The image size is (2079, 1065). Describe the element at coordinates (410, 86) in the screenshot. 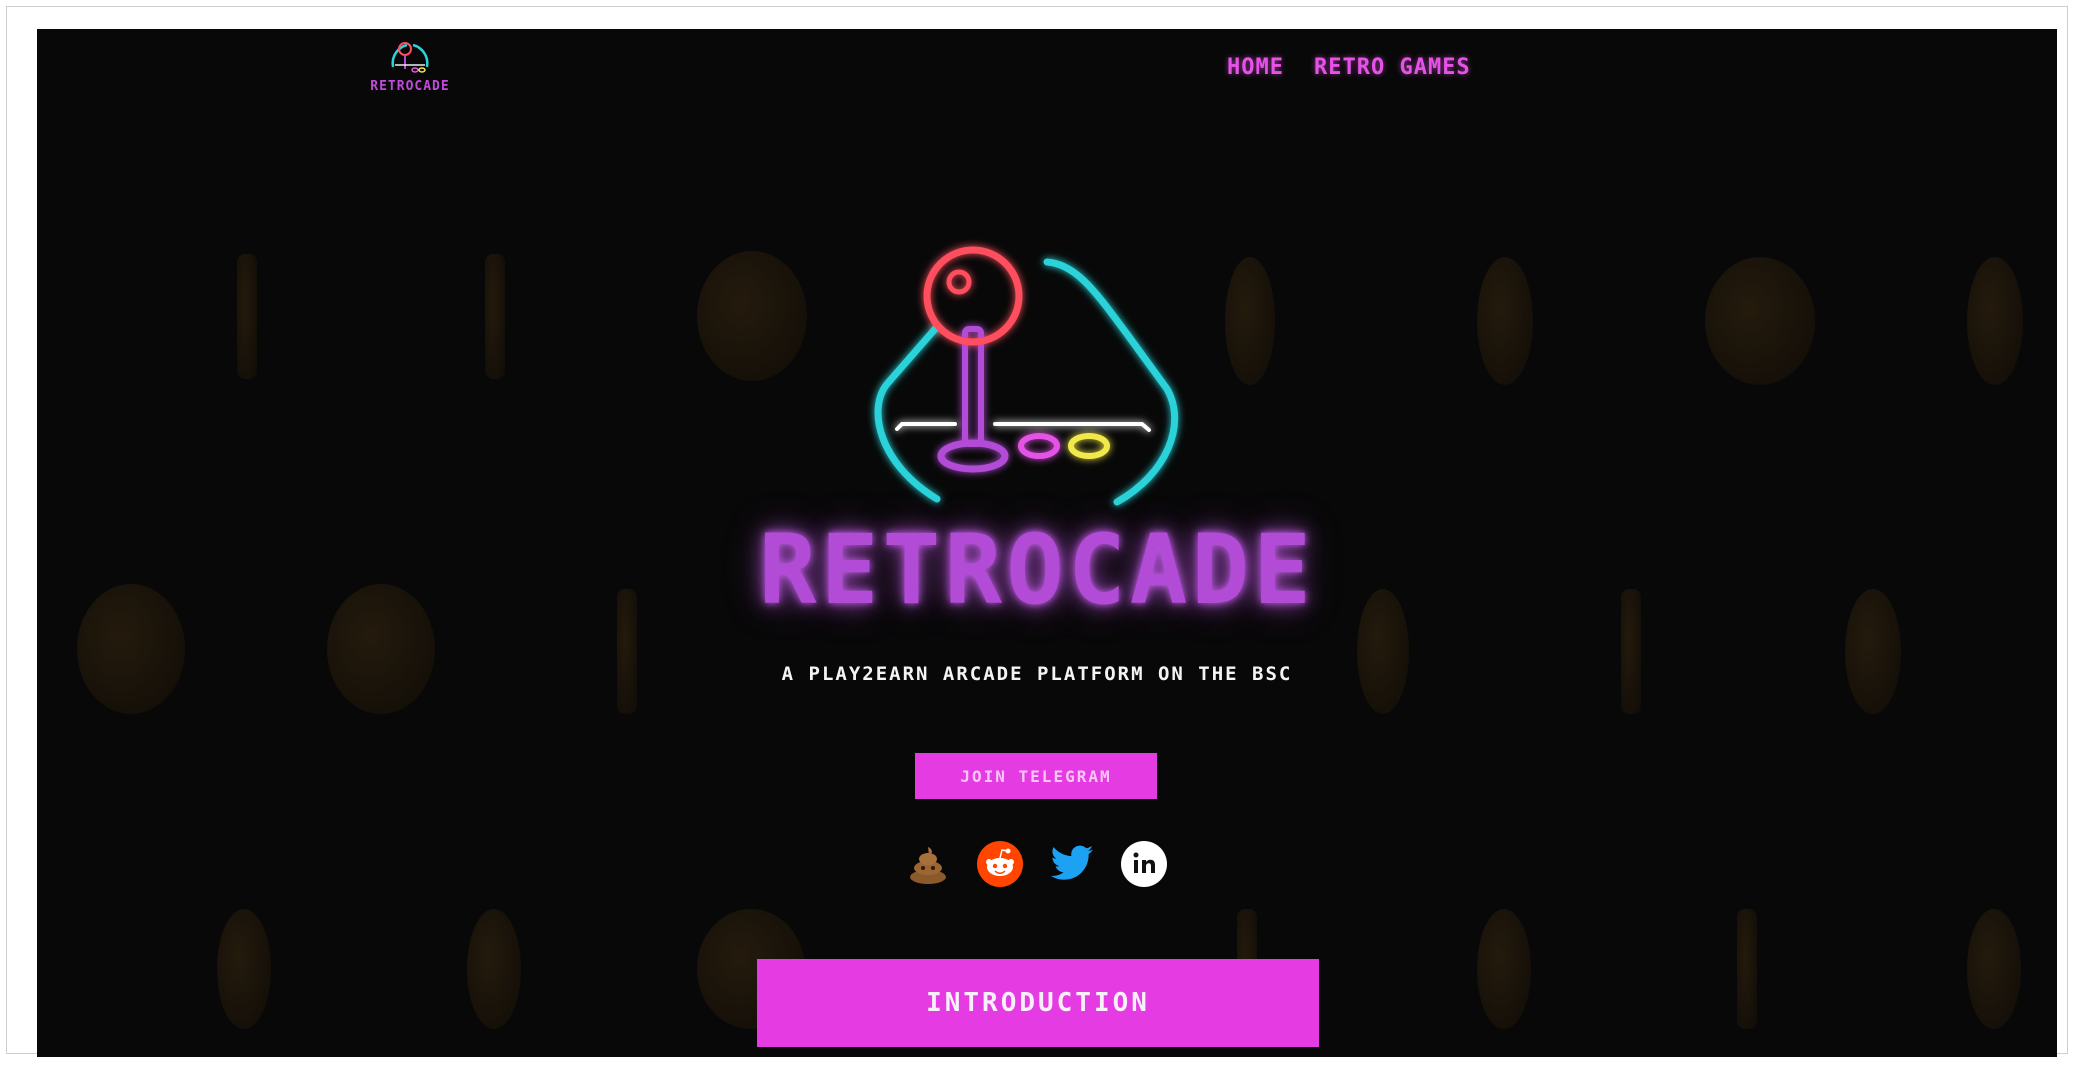

I see `header-logo-text: RETROCADE` at that location.